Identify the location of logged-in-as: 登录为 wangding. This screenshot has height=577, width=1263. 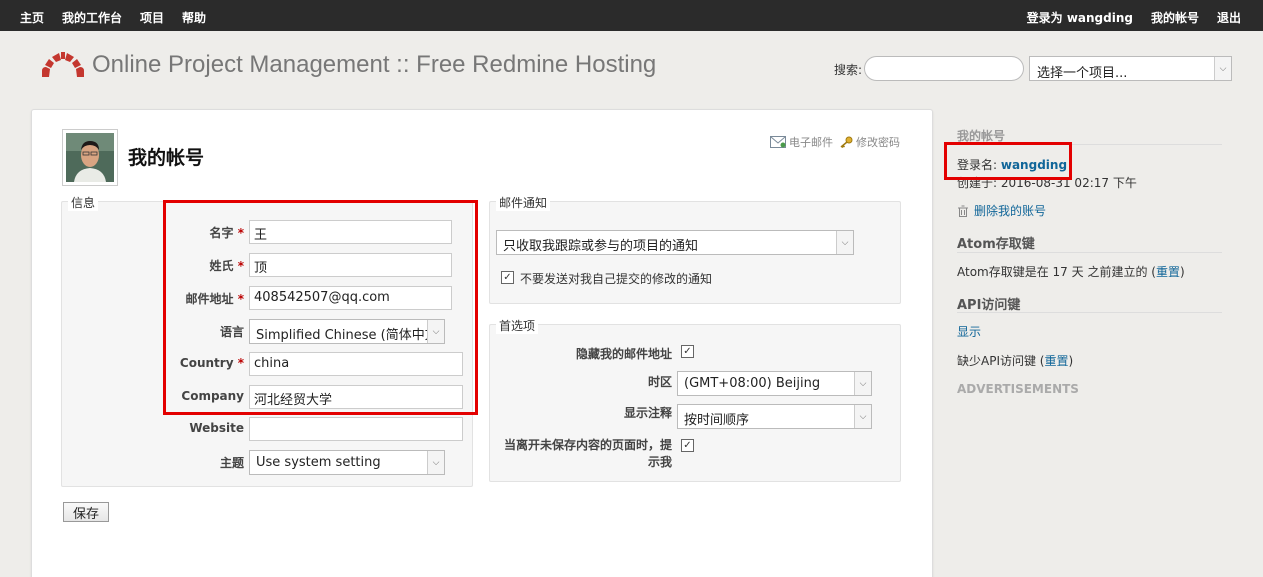
(1079, 18).